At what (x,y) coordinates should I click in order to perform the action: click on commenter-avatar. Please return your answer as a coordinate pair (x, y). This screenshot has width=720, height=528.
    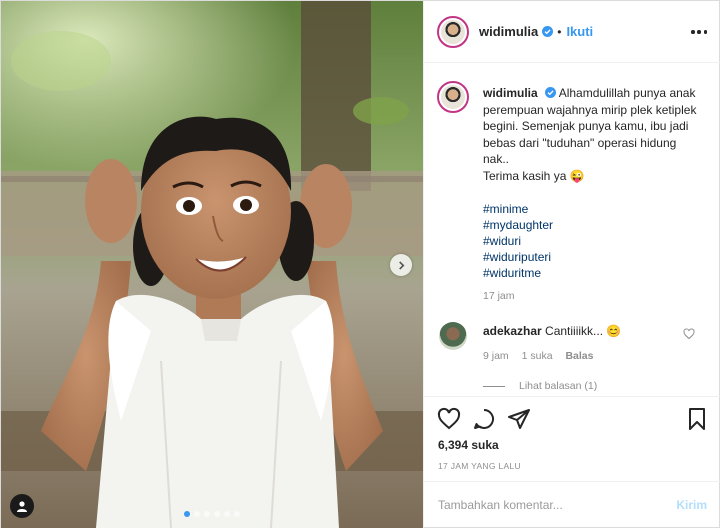
    Looking at the image, I should click on (453, 336).